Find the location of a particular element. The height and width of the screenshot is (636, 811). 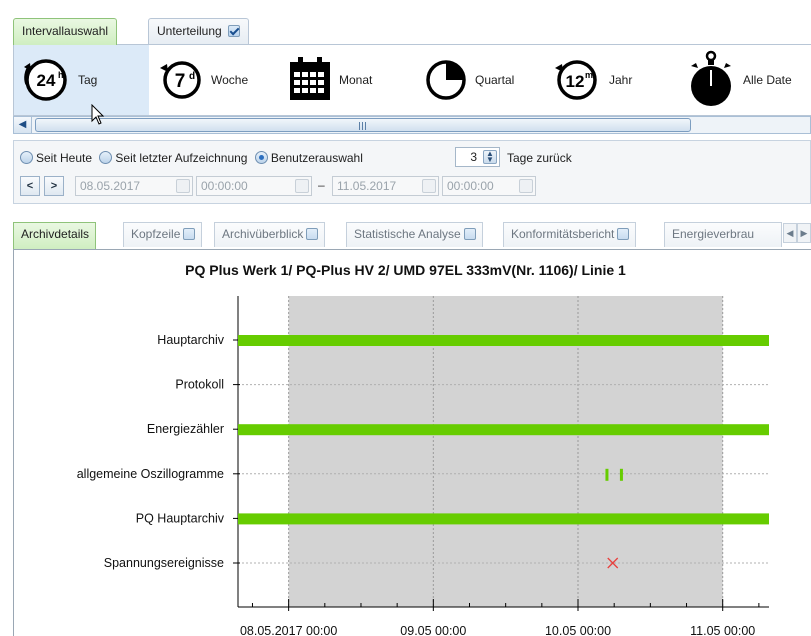

tab-intervallauswahl: Intervallauswahl is located at coordinates (65, 31).